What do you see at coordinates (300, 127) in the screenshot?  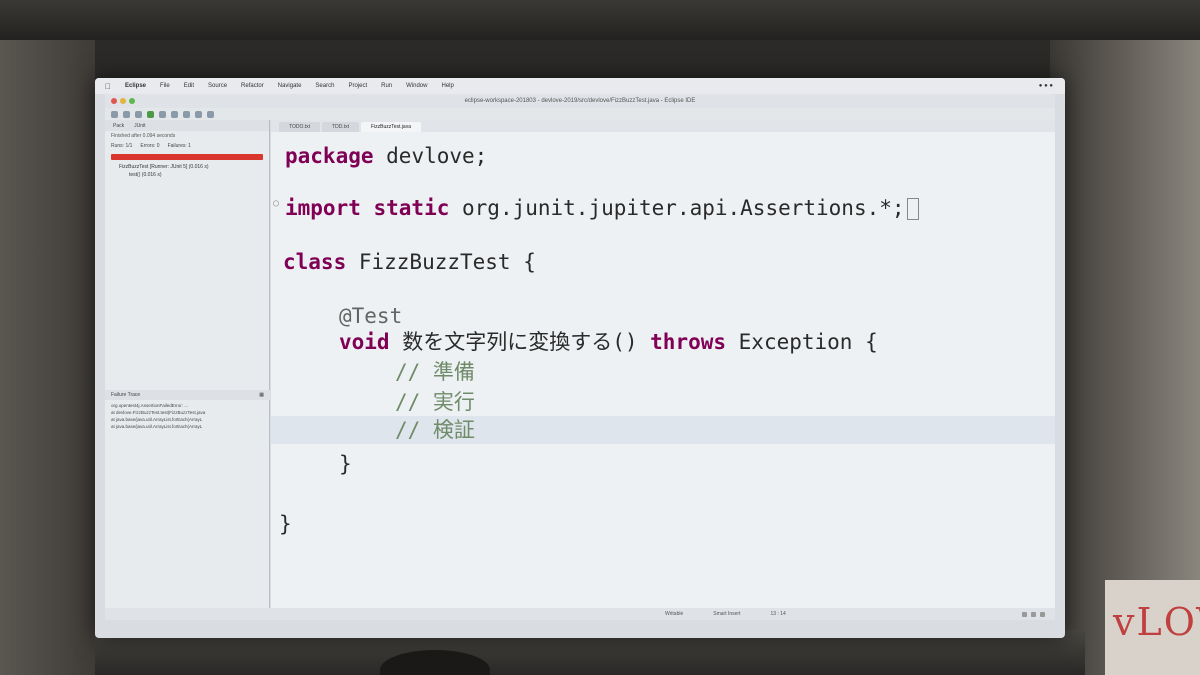 I see `tab-todo: TODO.txt` at bounding box center [300, 127].